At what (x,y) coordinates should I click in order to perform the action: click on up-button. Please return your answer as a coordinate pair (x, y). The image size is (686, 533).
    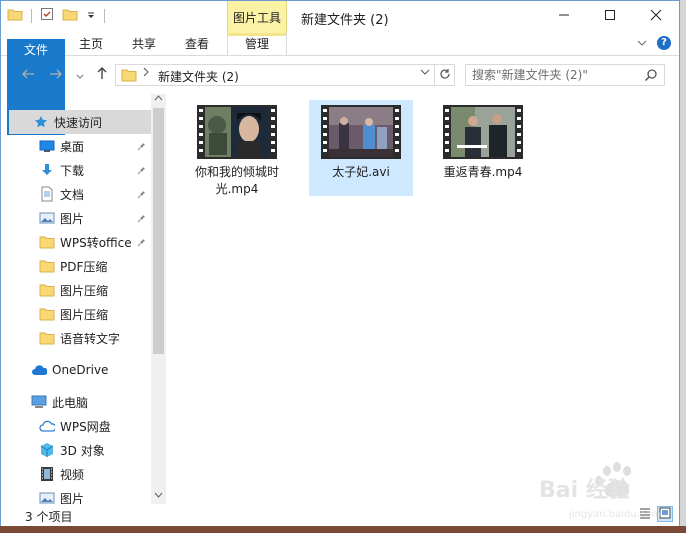
    Looking at the image, I should click on (102, 75).